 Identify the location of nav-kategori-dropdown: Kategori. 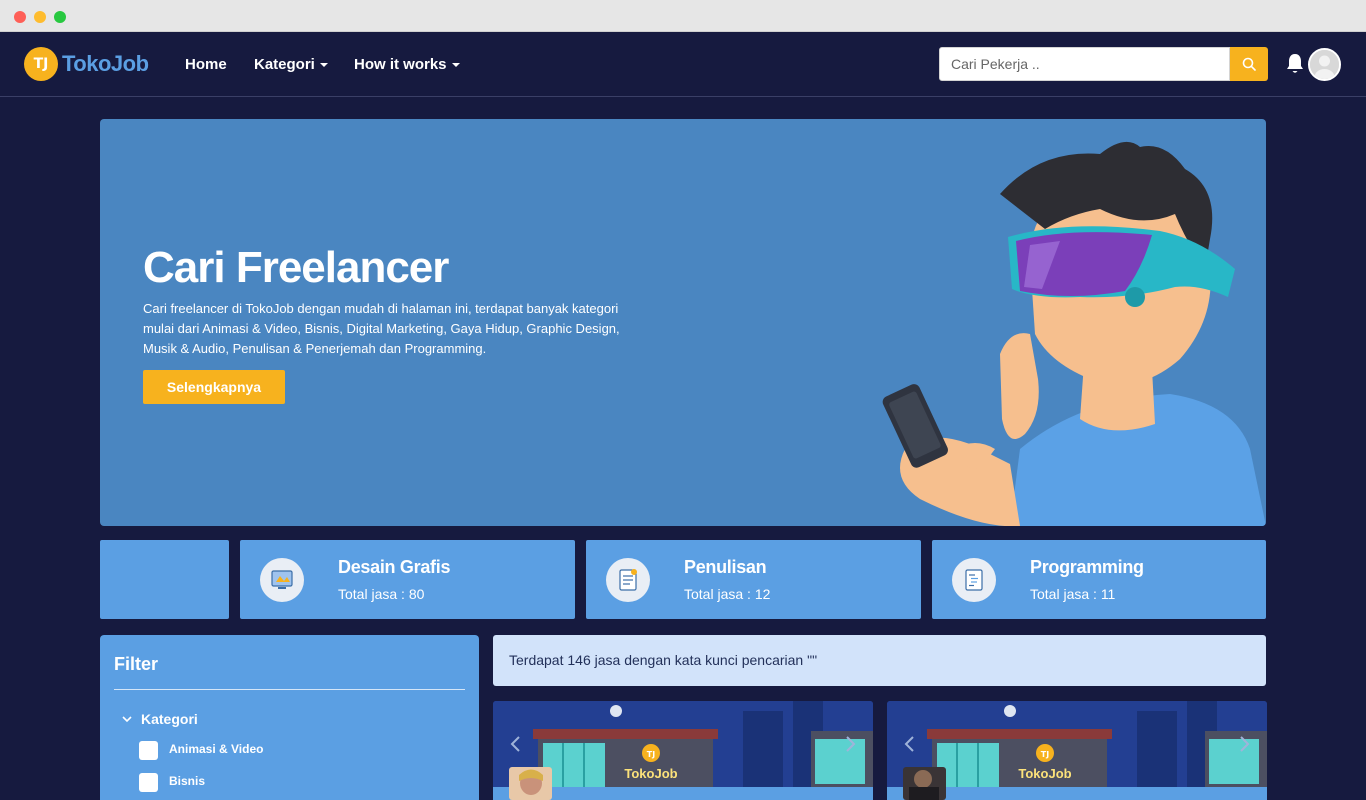
(291, 64).